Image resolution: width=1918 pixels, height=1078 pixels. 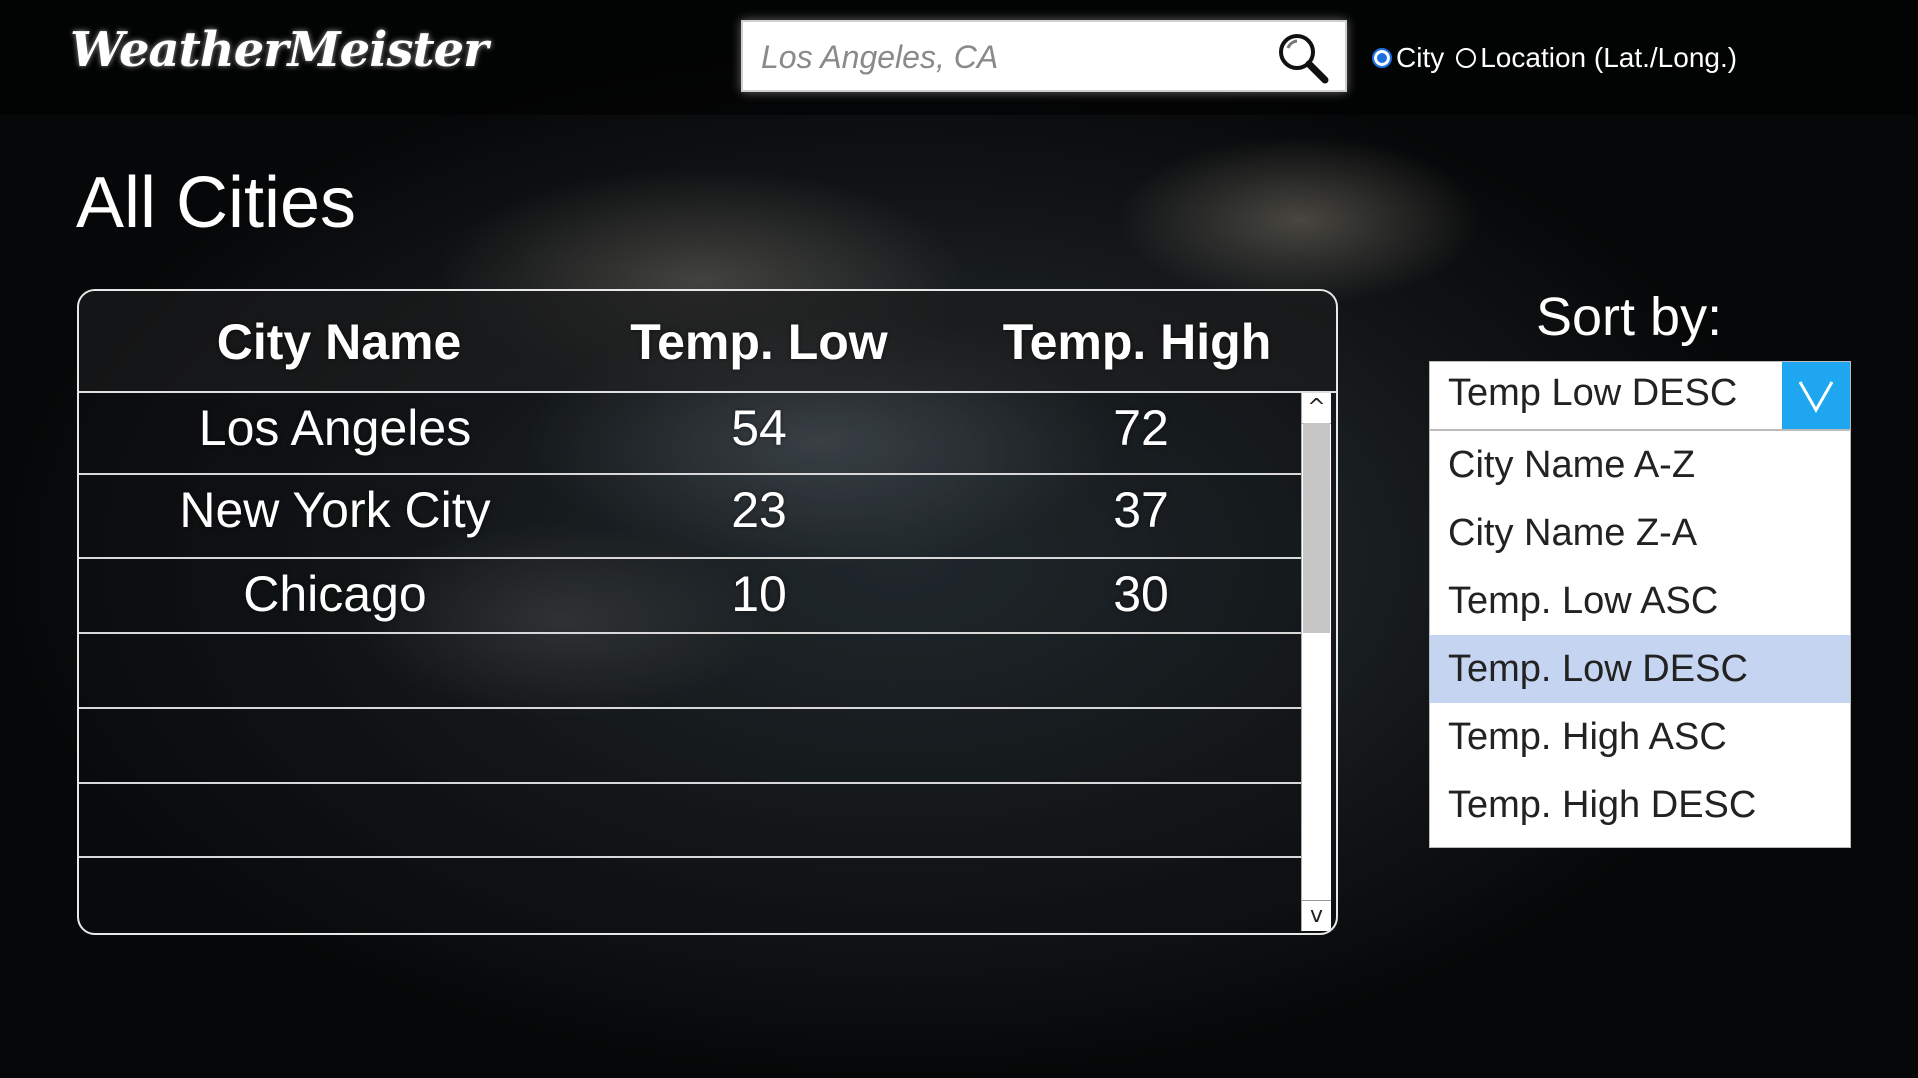 What do you see at coordinates (335, 510) in the screenshot?
I see `cell-city-name: New York City` at bounding box center [335, 510].